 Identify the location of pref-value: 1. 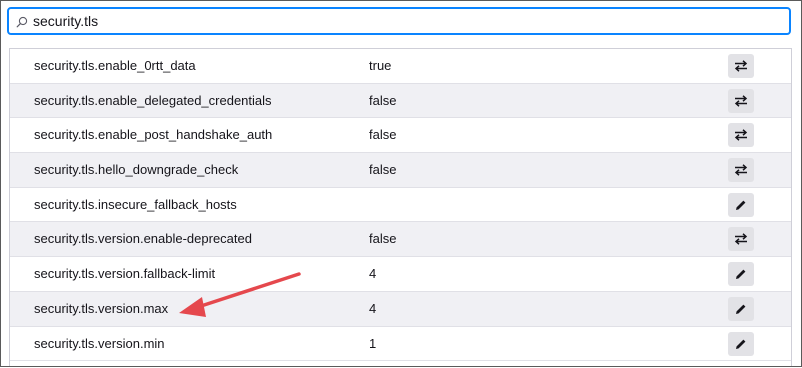
(373, 343).